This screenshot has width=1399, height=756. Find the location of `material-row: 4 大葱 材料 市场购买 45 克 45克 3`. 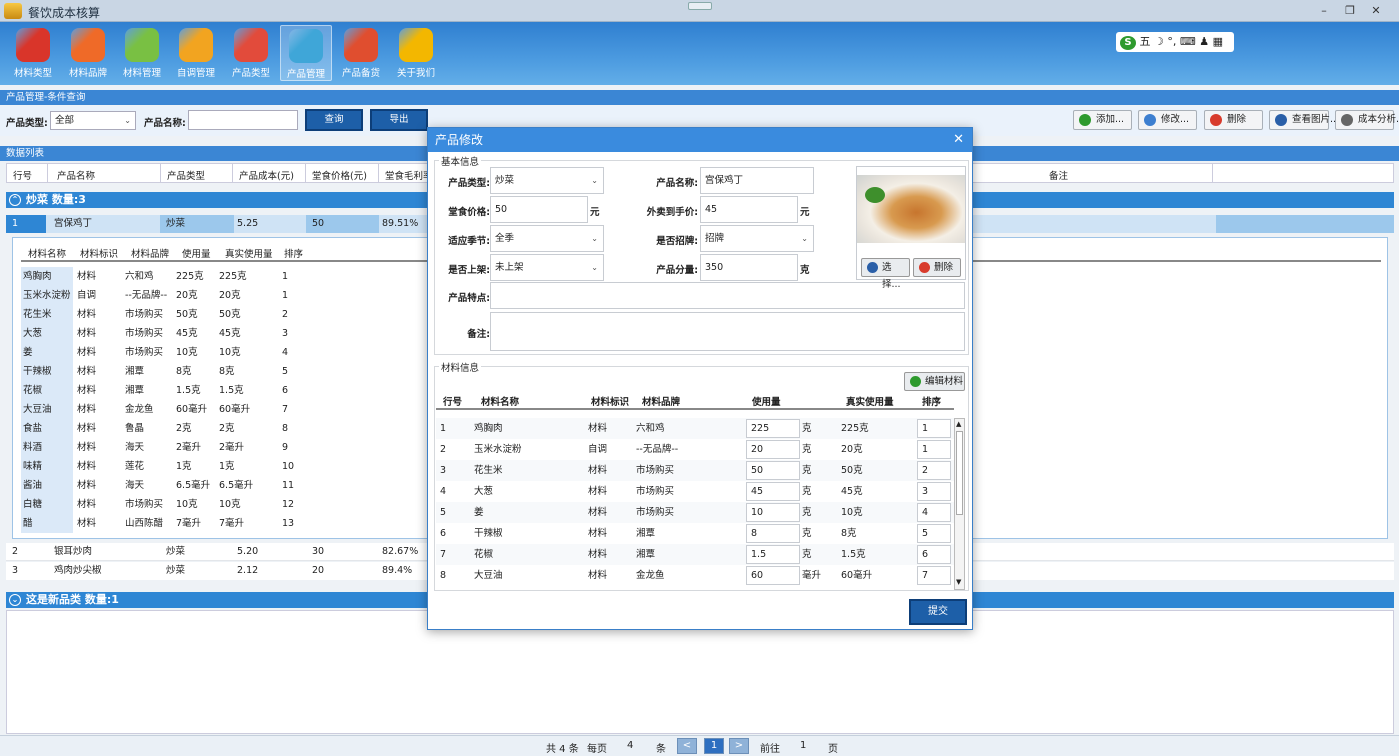

material-row: 4 大葱 材料 市场购买 45 克 45克 3 is located at coordinates (696, 491).